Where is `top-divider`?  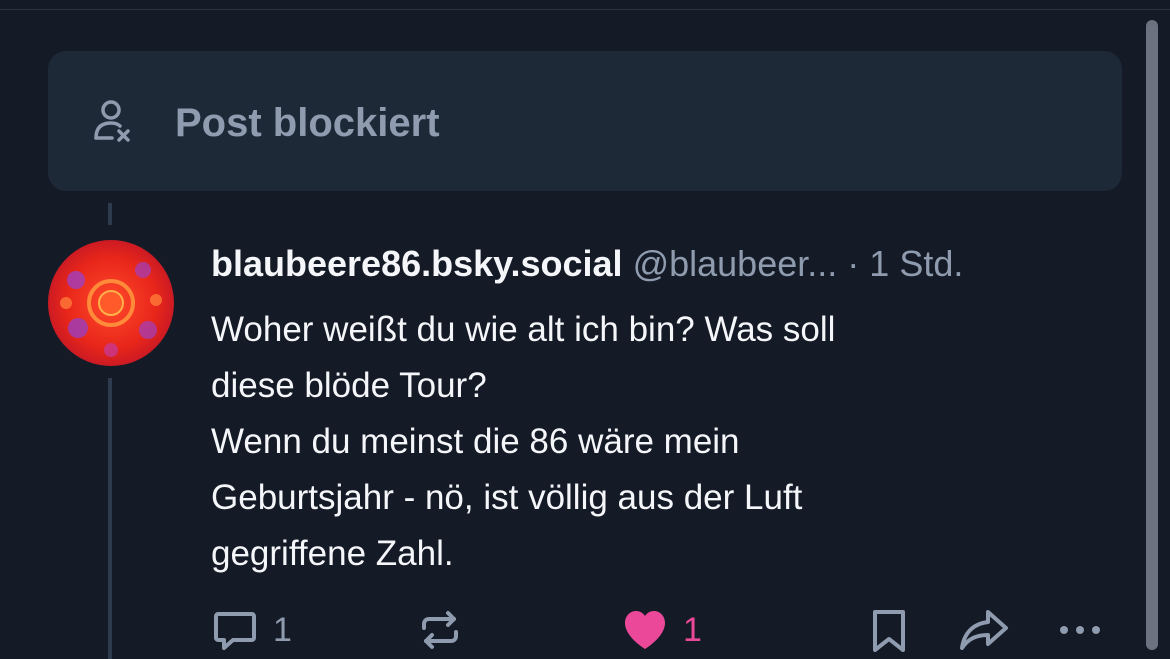 top-divider is located at coordinates (585, 9).